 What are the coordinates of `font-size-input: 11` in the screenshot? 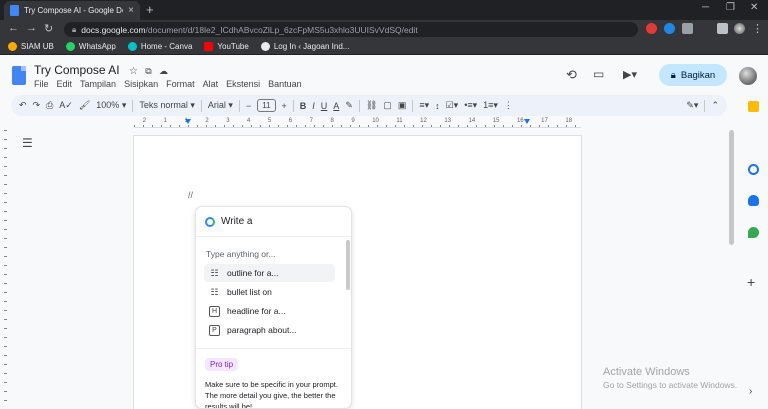 It's located at (266, 105).